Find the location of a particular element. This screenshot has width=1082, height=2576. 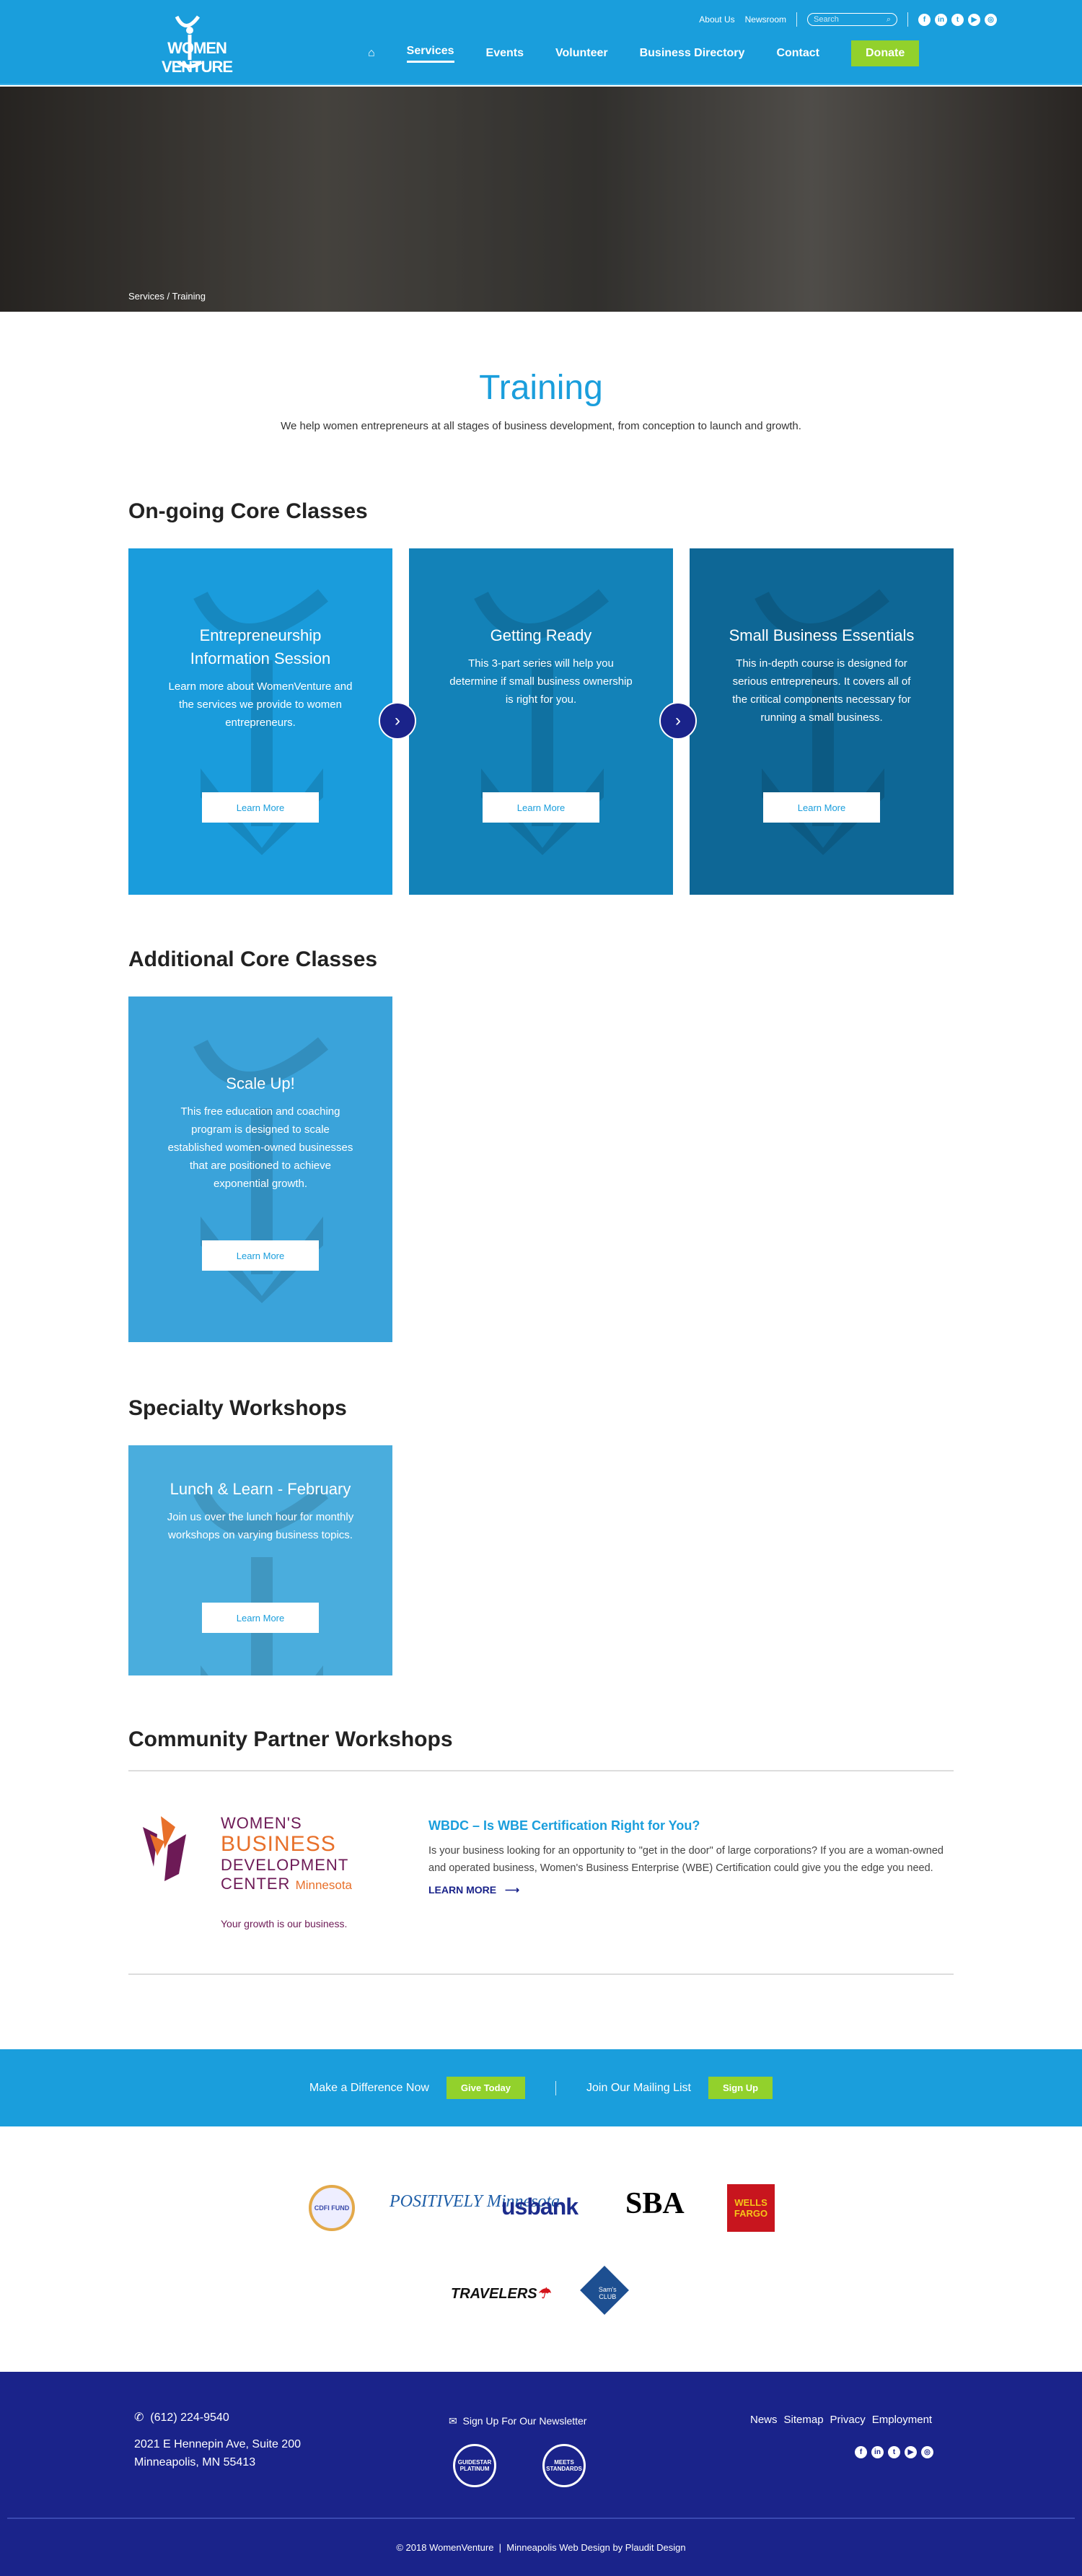

logo-text: WOMEN VENTURE is located at coordinates (197, 57).